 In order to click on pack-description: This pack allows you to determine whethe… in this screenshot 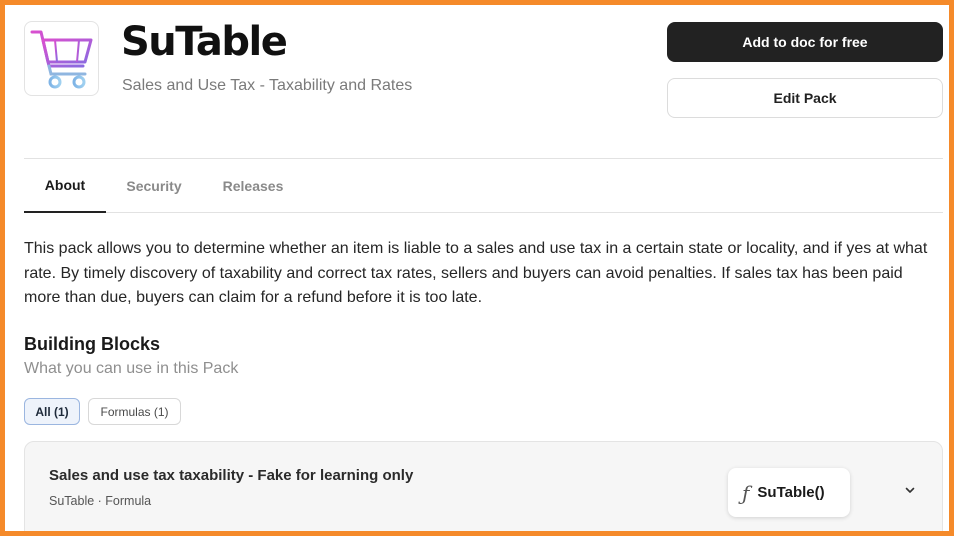, I will do `click(476, 273)`.